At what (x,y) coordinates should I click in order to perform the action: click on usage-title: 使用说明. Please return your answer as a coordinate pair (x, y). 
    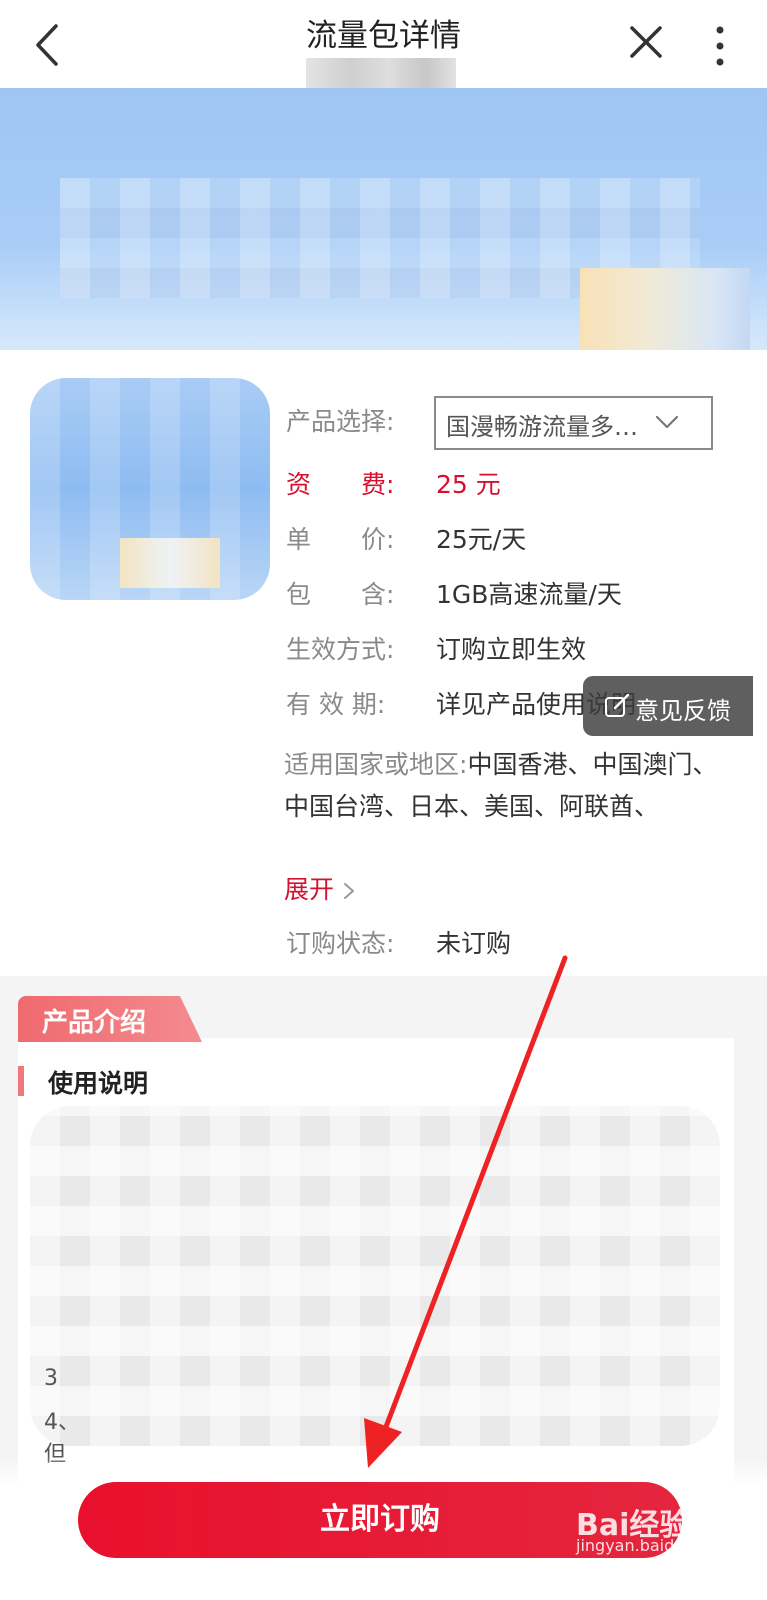
    Looking at the image, I should click on (98, 1083).